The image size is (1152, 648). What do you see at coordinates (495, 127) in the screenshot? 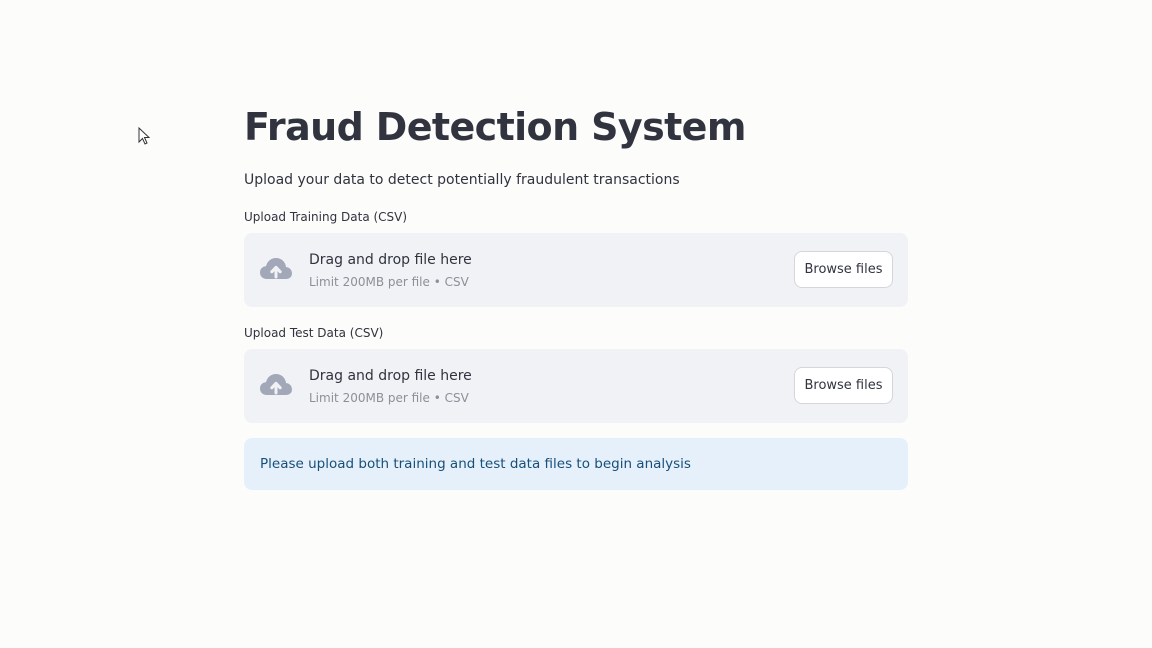
I see `page-title: Fraud Detection System` at bounding box center [495, 127].